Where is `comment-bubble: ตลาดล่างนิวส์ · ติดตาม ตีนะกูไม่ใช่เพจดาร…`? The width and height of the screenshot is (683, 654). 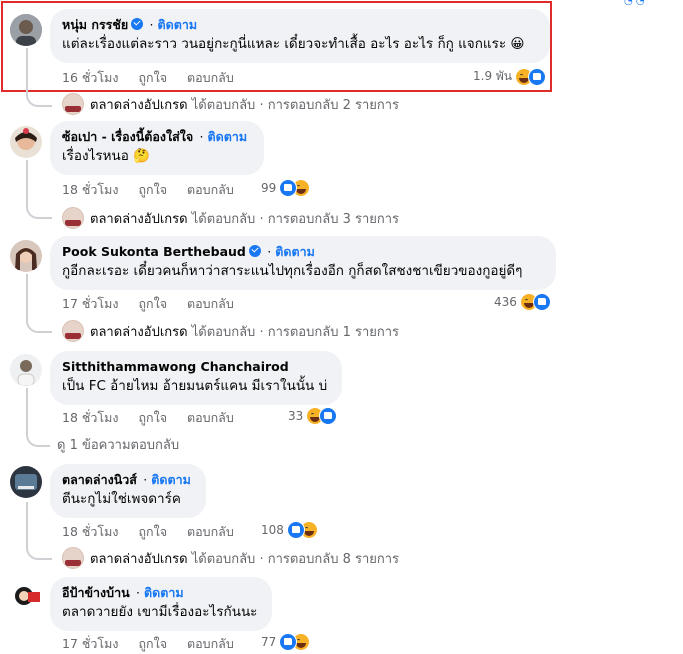
comment-bubble: ตลาดล่างนิวส์ · ติดตาม ตีนะกูไม่ใช่เพจดาร… is located at coordinates (128, 491).